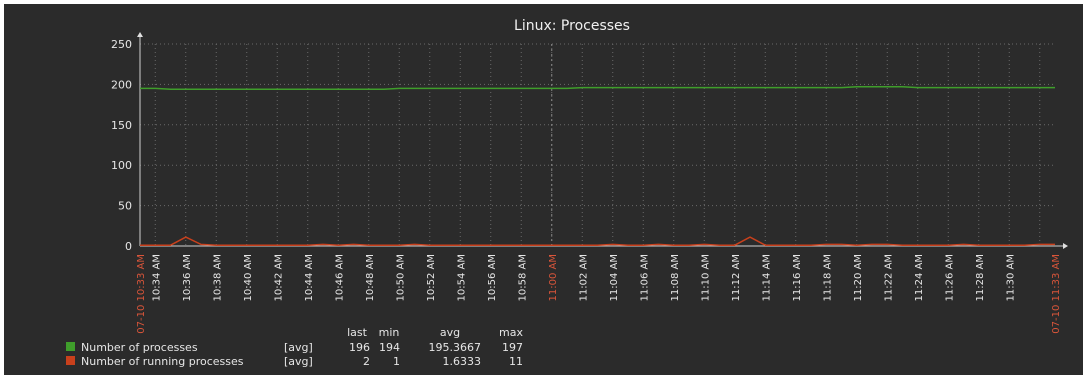  I want to click on legend-avg-processes: 195.3667, so click(455, 347).